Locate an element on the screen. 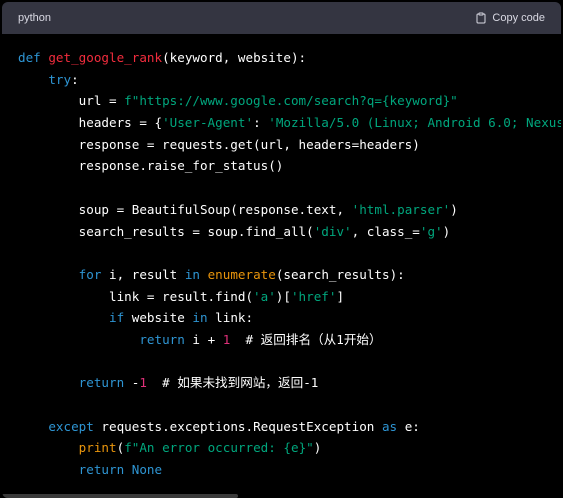 This screenshot has width=563, height=498. code-token: def is located at coordinates (33, 57).